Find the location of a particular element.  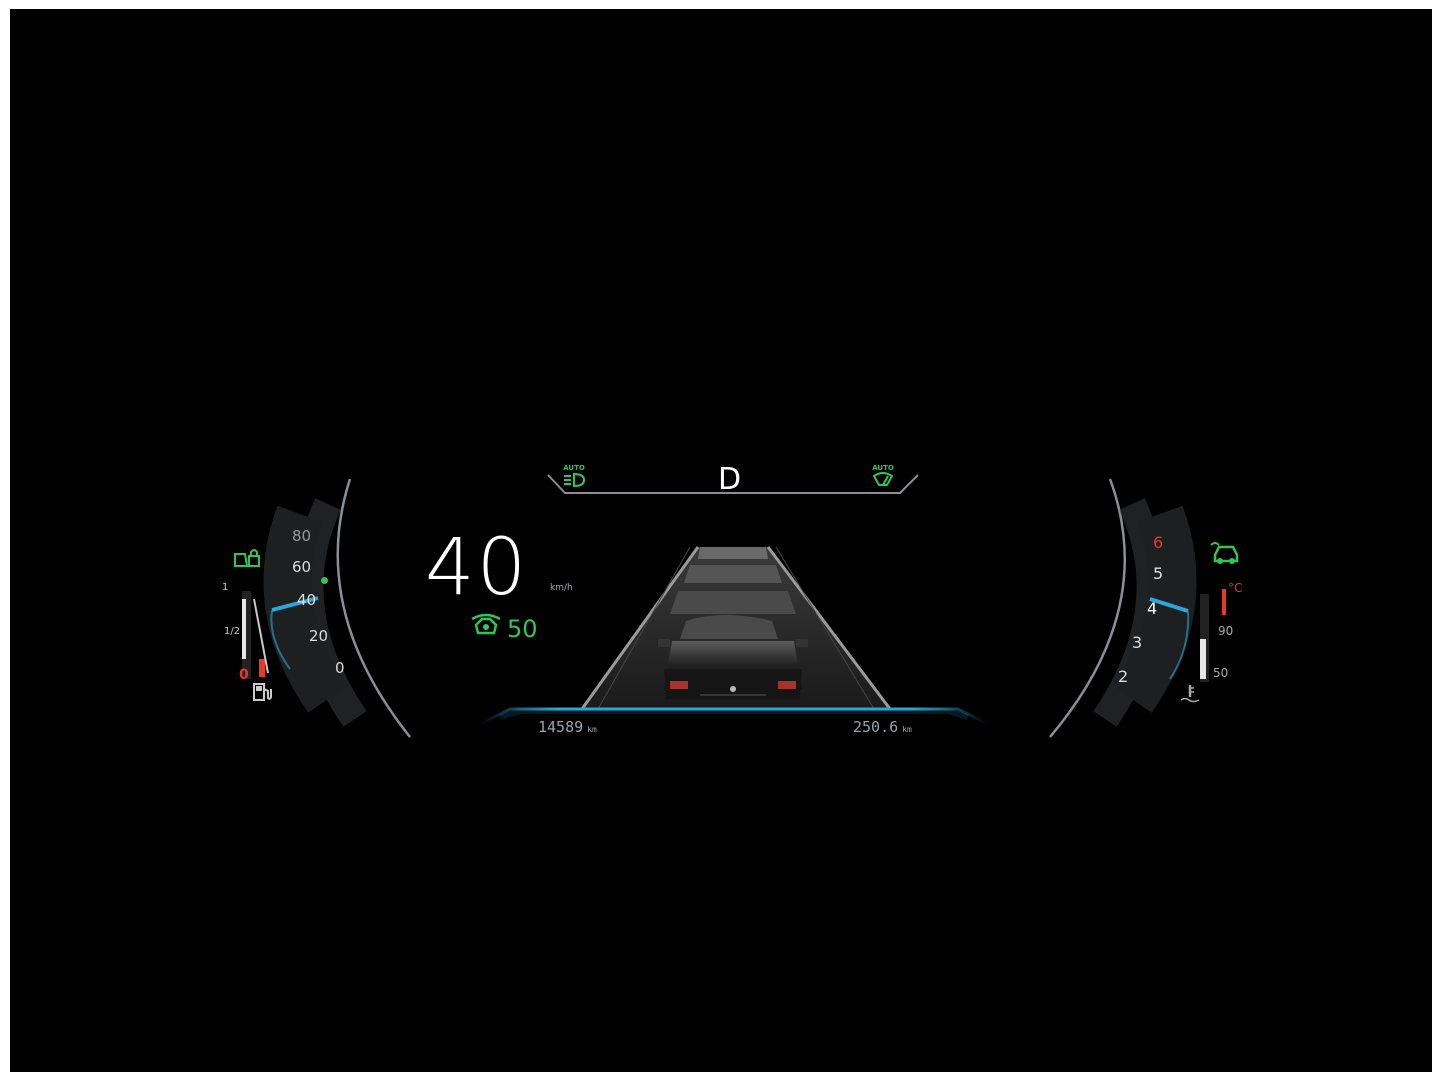

fuel-label-full: 1 is located at coordinates (225, 587).